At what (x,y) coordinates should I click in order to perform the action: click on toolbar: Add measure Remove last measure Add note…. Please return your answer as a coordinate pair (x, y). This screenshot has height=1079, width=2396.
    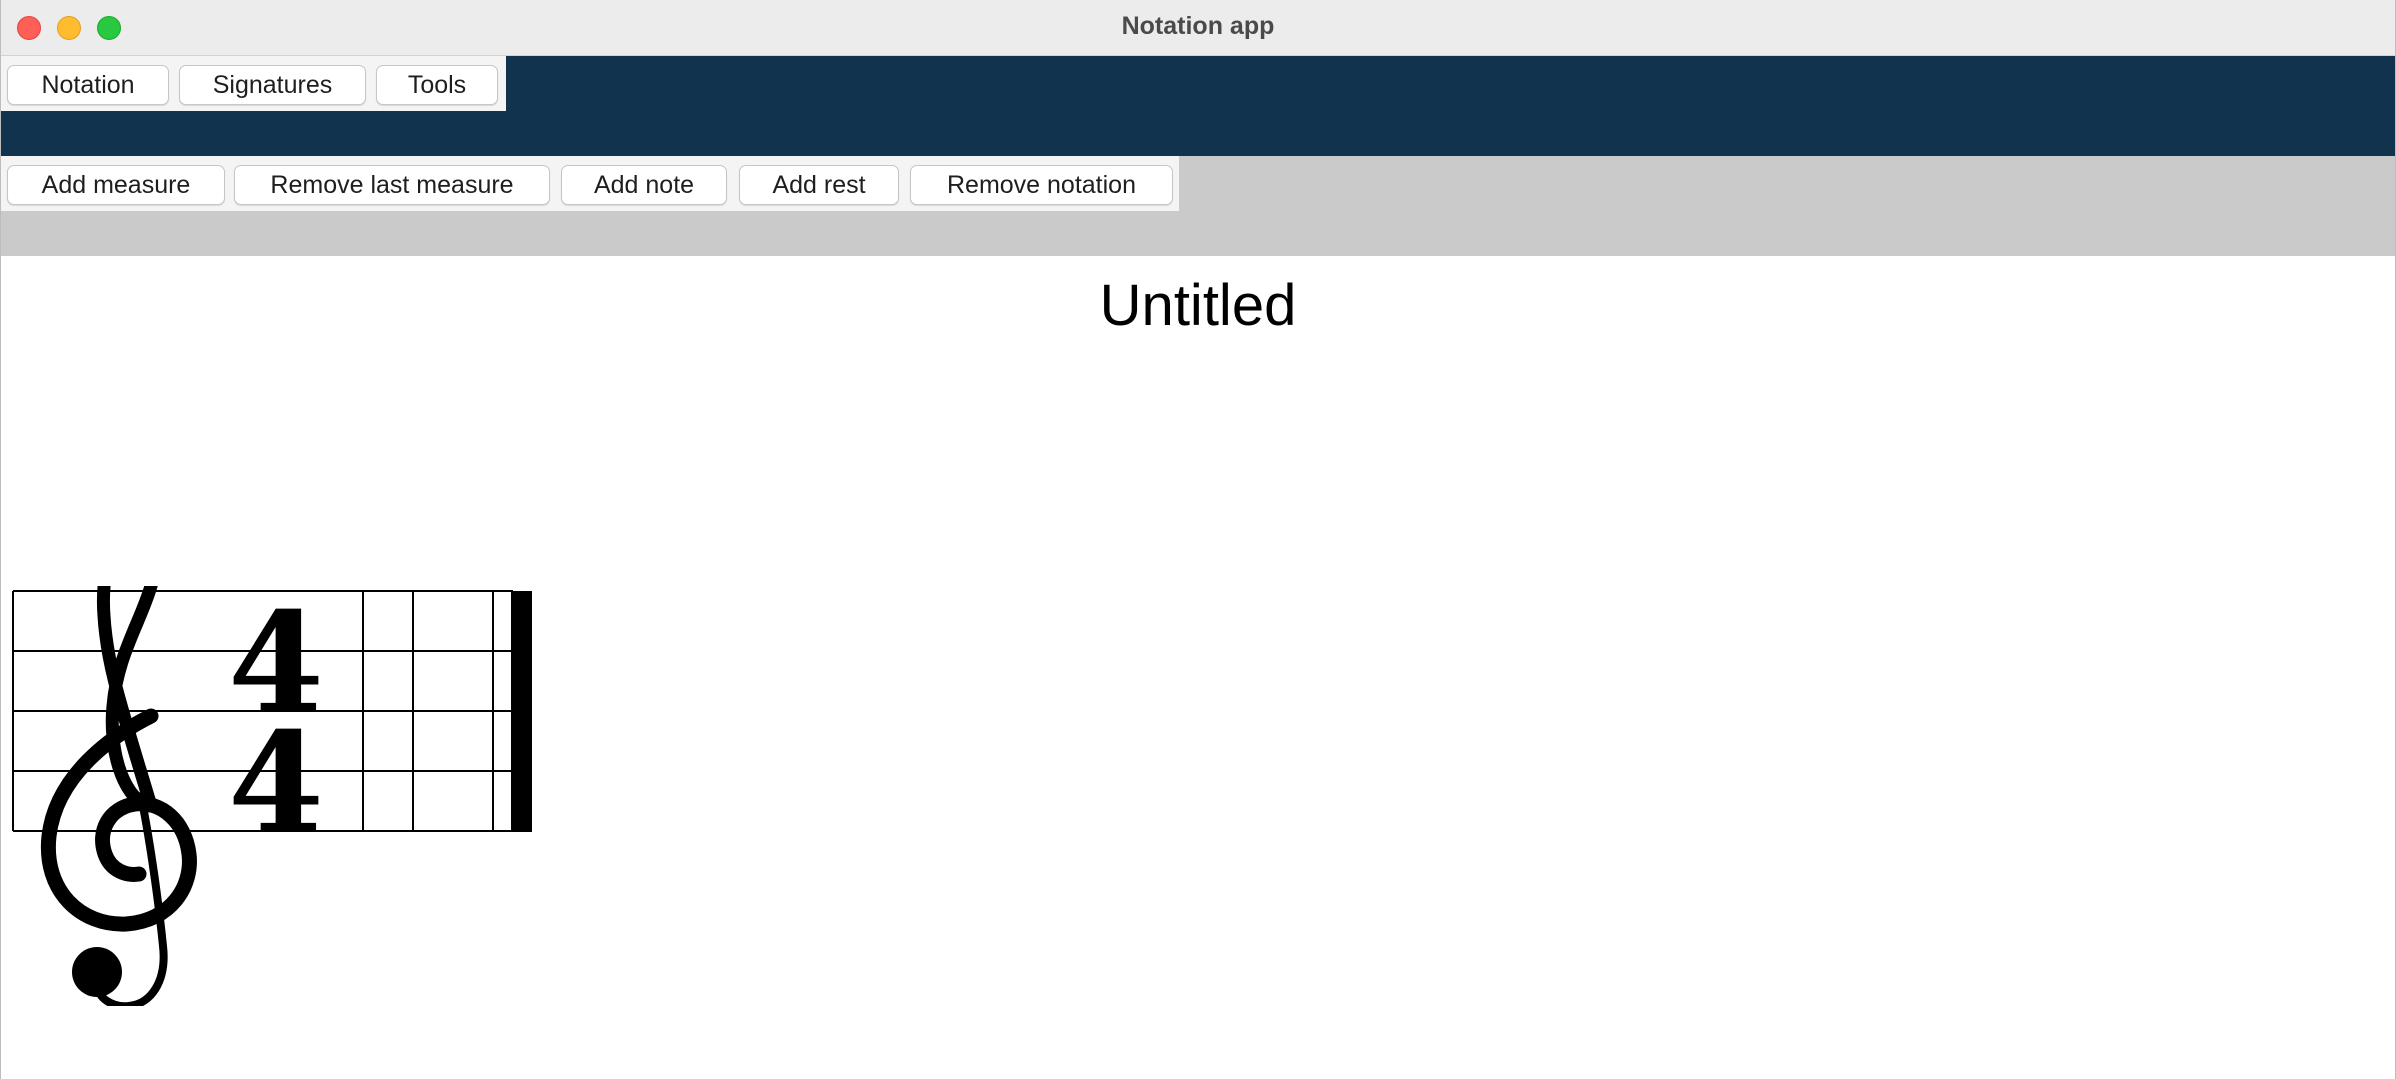
    Looking at the image, I should click on (590, 183).